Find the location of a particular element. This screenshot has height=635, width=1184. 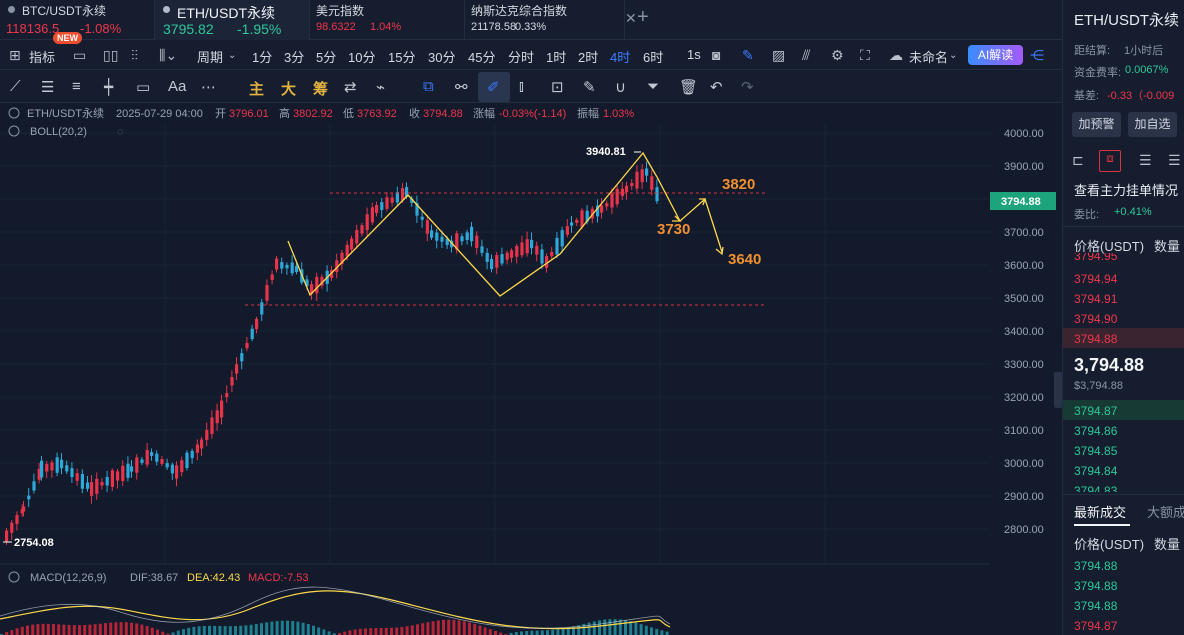

interval-2h: 2时 is located at coordinates (588, 56).